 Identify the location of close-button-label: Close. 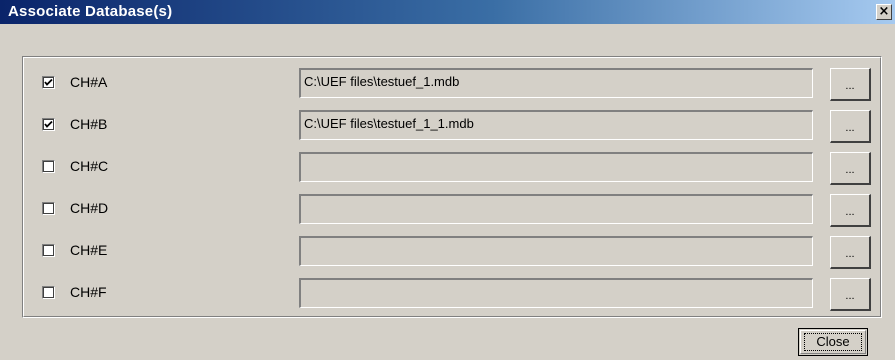
(833, 341).